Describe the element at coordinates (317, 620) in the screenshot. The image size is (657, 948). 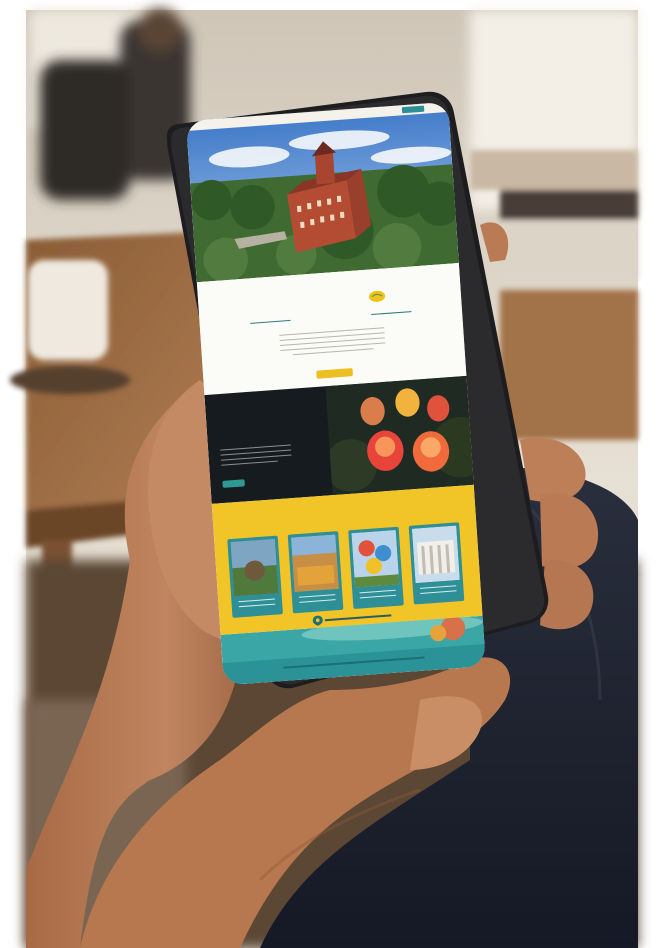
I see `map-pin-icon` at that location.